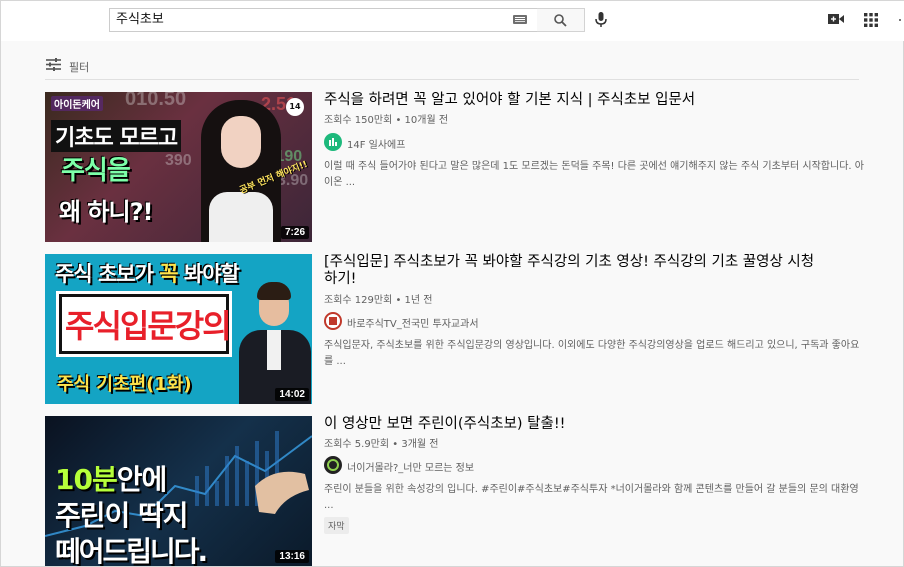 This screenshot has width=904, height=567. I want to click on create-video-icon, so click(836, 19).